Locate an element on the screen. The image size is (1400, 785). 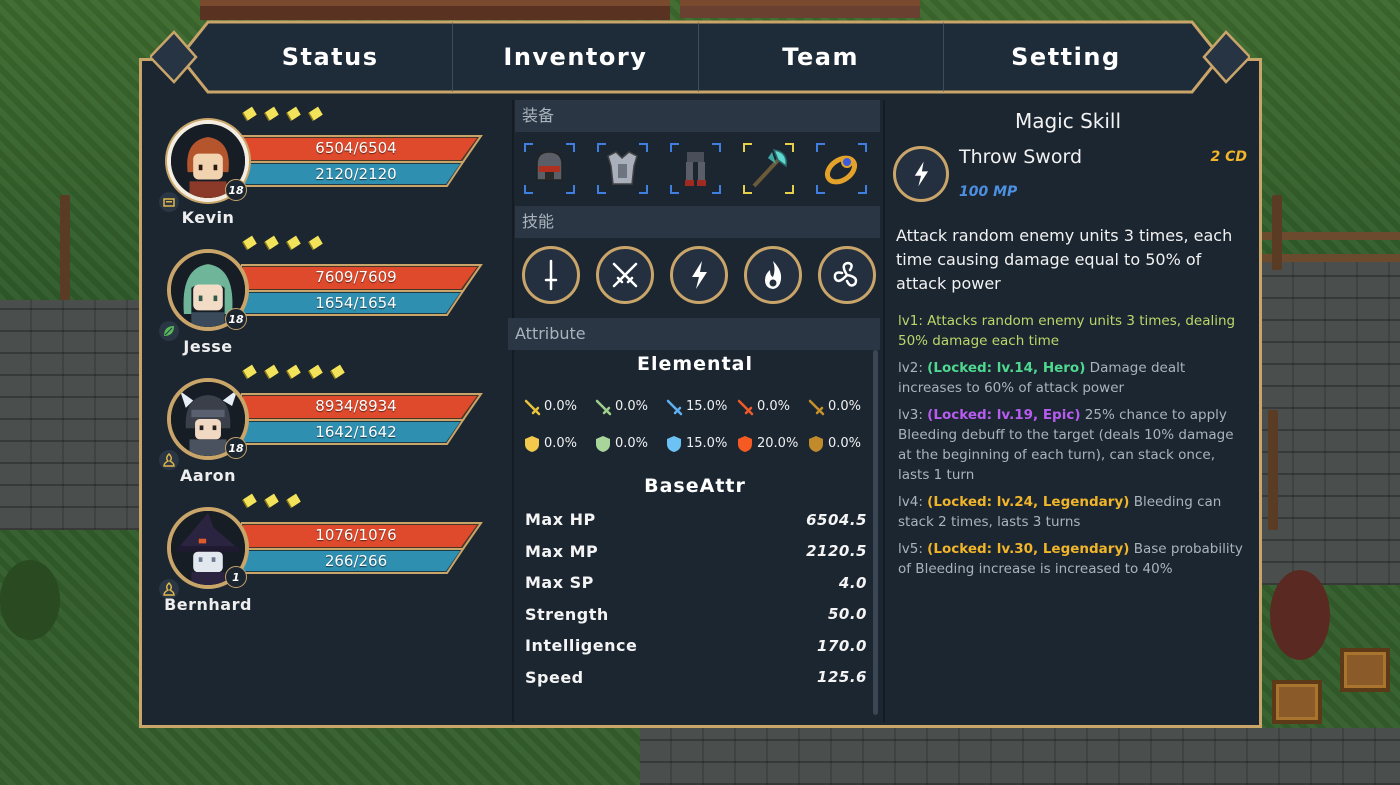
skill-cooldown: 2 CD is located at coordinates (1228, 157).